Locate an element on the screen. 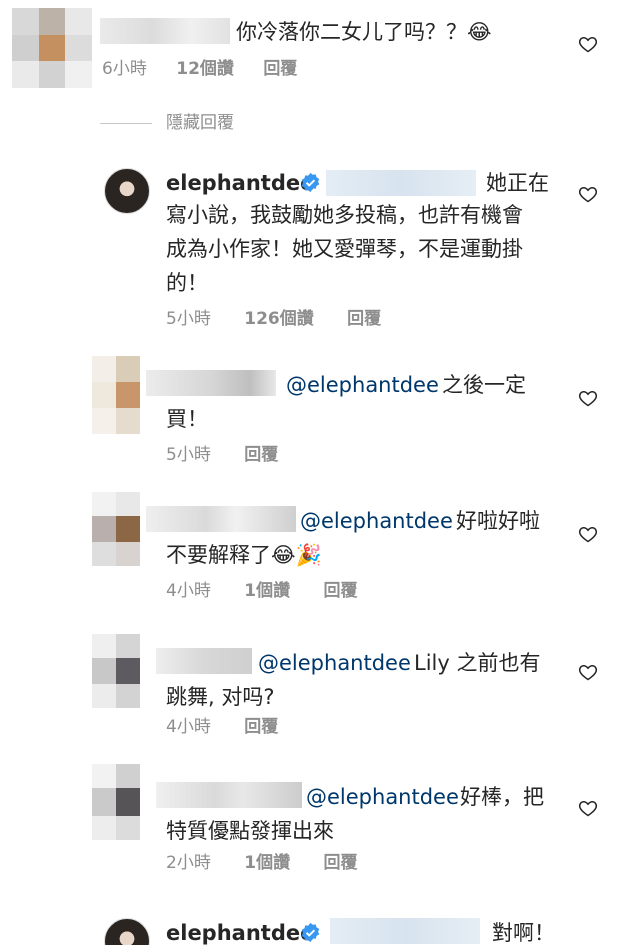 This screenshot has width=630, height=945. comment-meta: 4小時 回覆 is located at coordinates (222, 727).